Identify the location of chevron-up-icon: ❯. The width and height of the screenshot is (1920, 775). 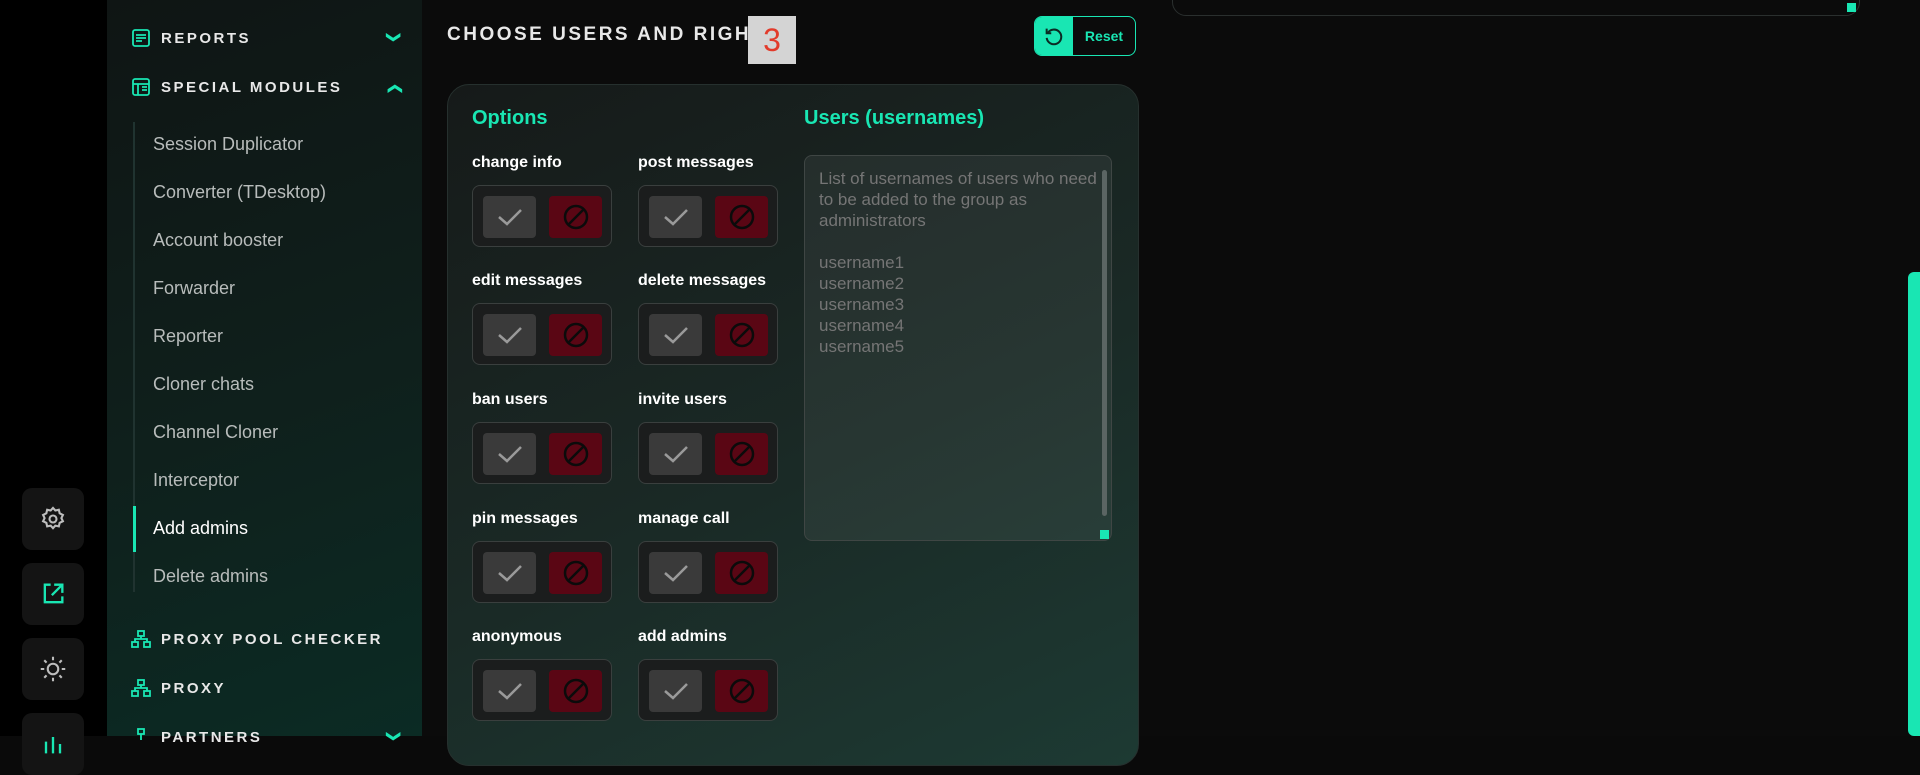
(393, 87).